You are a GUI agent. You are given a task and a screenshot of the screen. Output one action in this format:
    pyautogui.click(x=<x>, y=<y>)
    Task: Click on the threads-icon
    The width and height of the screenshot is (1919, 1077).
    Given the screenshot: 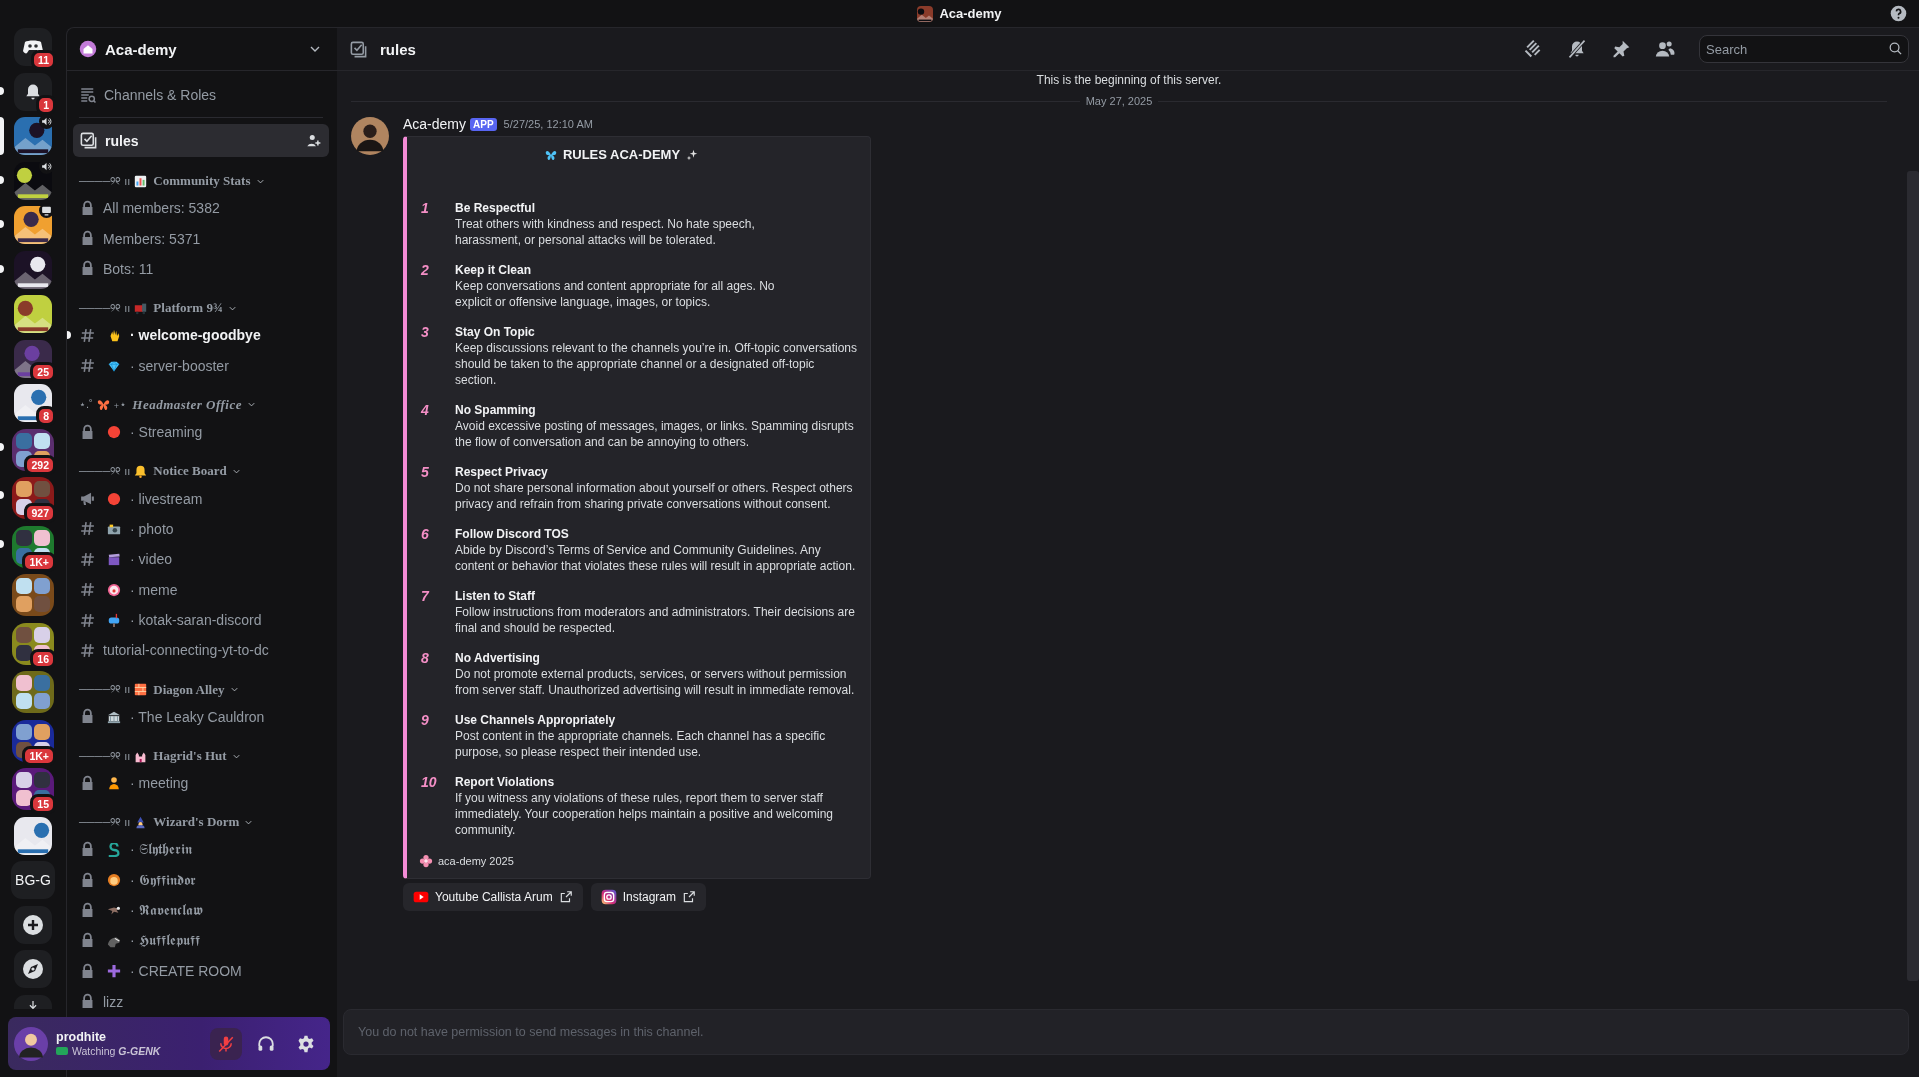 What is the action you would take?
    pyautogui.click(x=1533, y=49)
    